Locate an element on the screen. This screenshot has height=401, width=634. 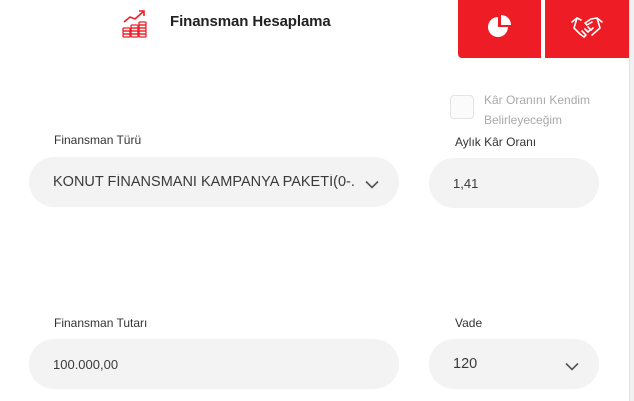
handshake-icon is located at coordinates (587, 29).